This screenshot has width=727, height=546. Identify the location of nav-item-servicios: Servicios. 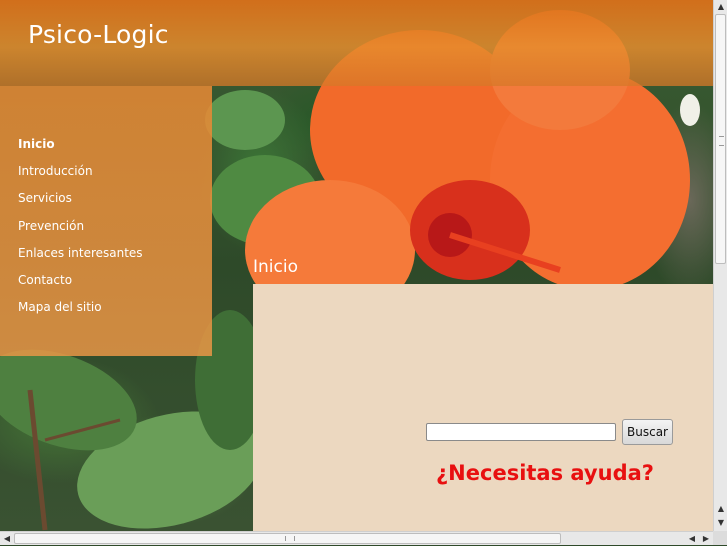
(80, 204).